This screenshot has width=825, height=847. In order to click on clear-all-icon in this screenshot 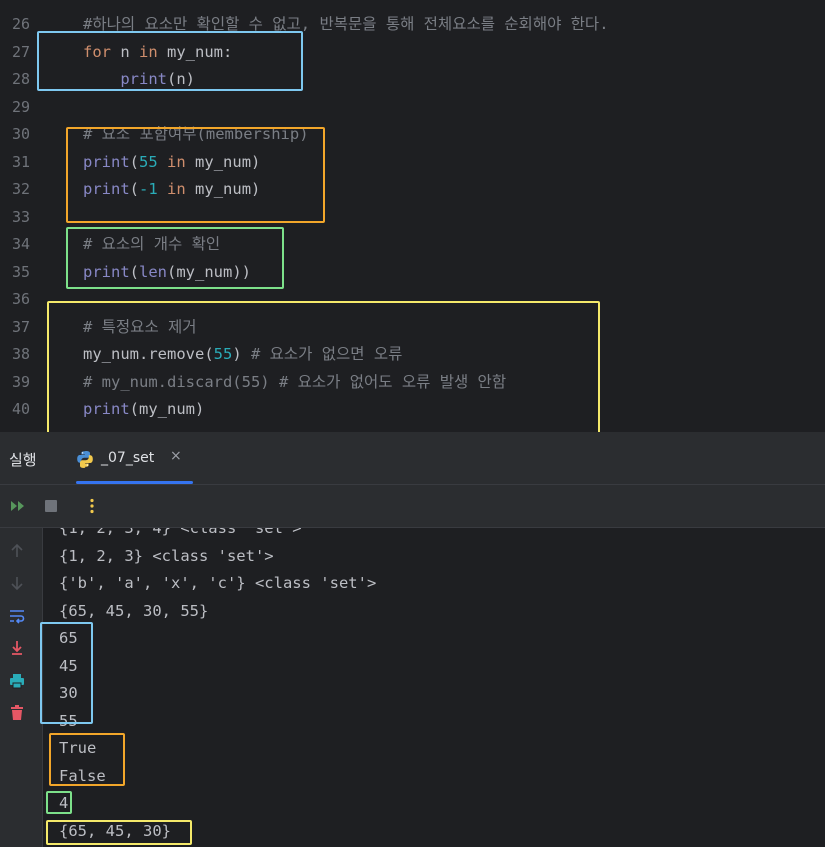, I will do `click(17, 713)`.